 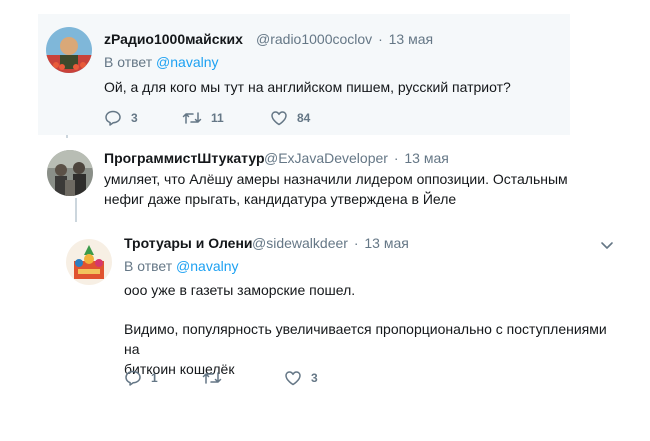 I want to click on like-button: 84, so click(x=290, y=118).